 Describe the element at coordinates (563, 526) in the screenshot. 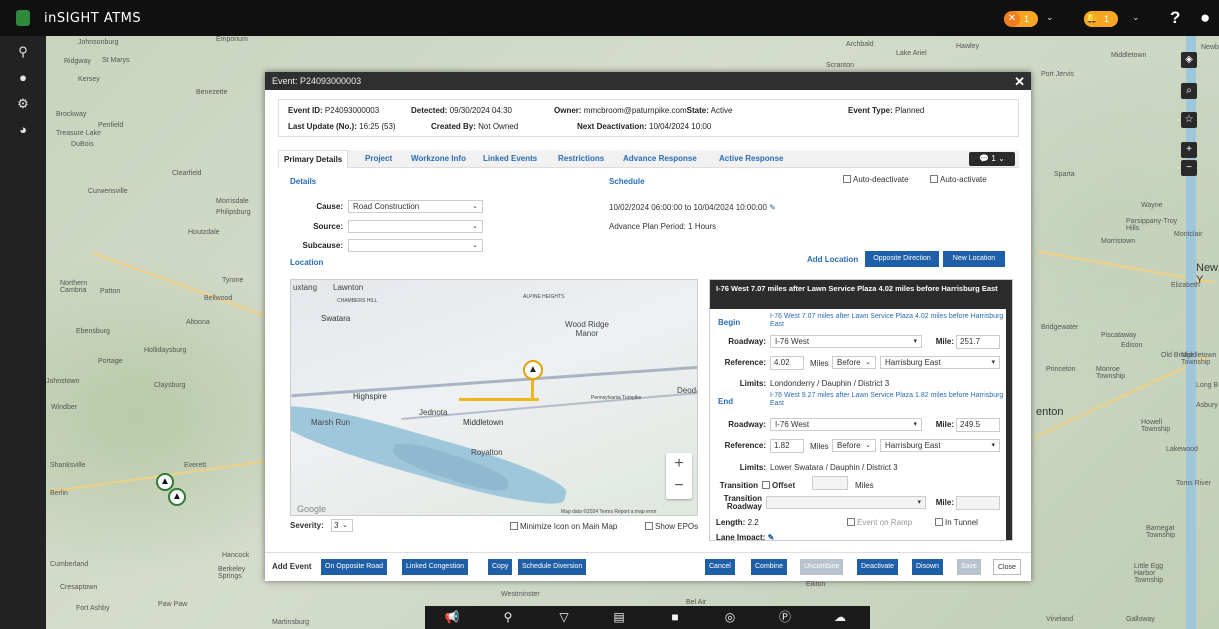

I see `minimize-icon-toggle: Minimize Icon on Main Map` at that location.